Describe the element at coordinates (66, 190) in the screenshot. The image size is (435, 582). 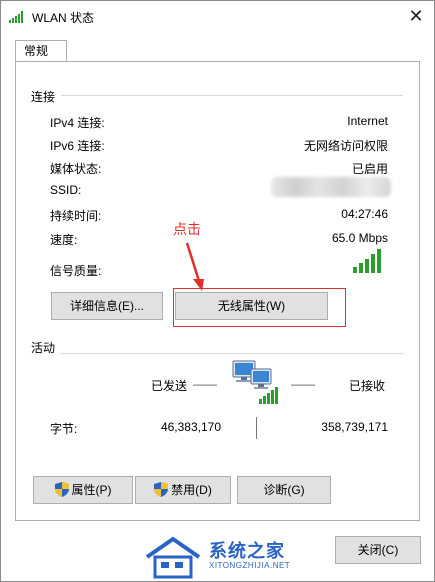
I see `ssid-label: SSID:` at that location.